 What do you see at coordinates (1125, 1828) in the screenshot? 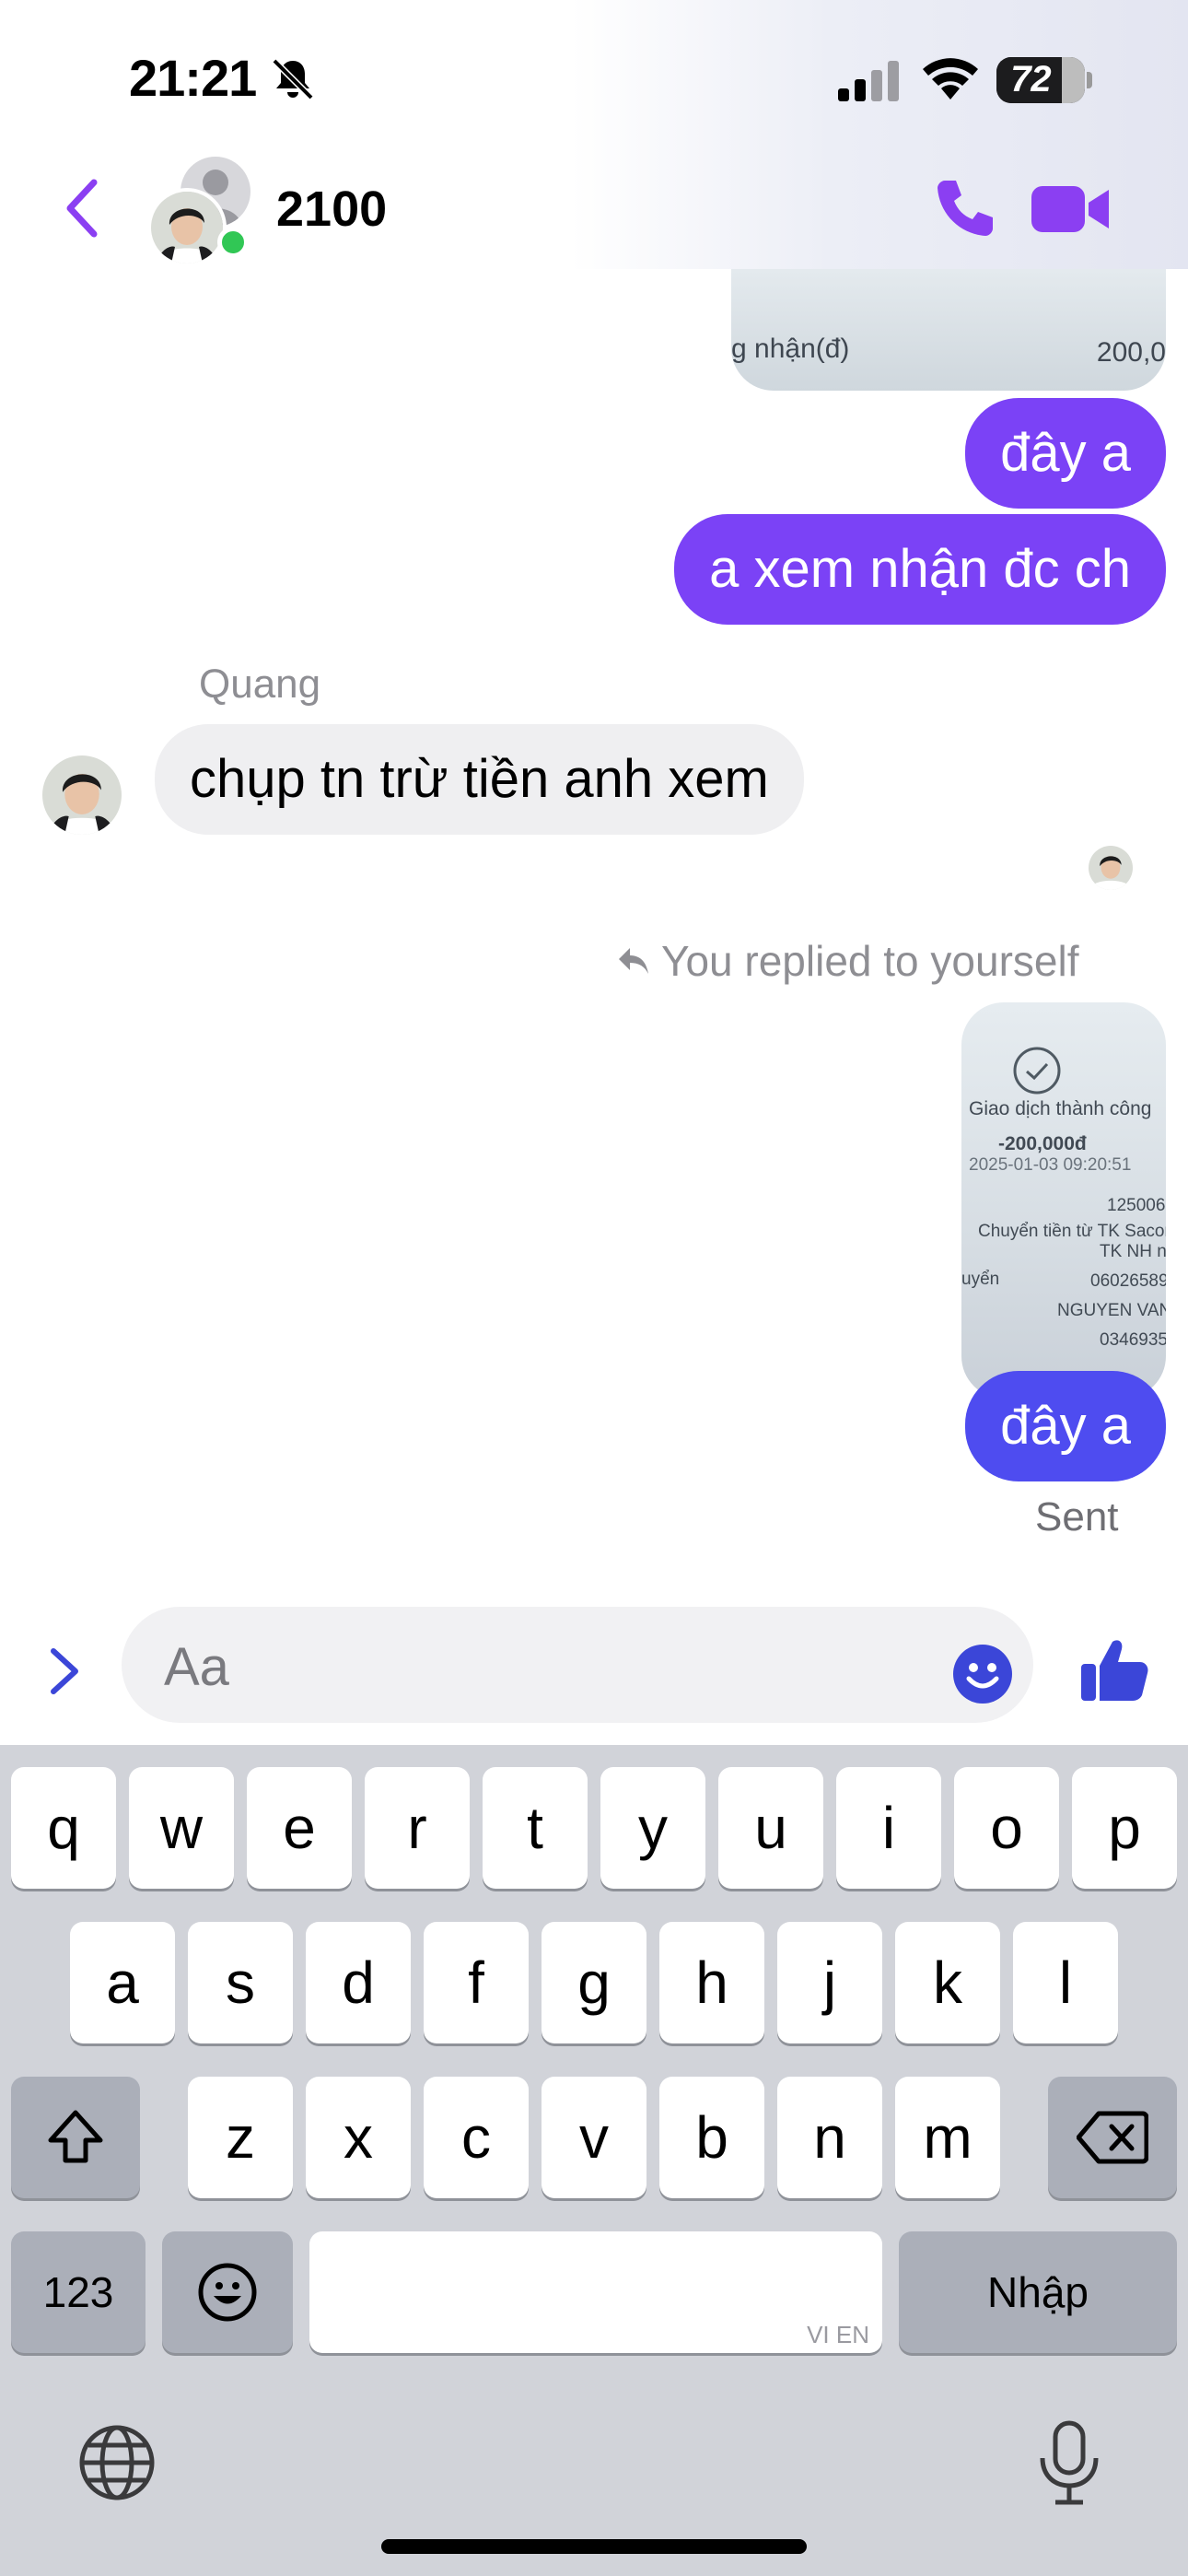
I see `key-p: p` at bounding box center [1125, 1828].